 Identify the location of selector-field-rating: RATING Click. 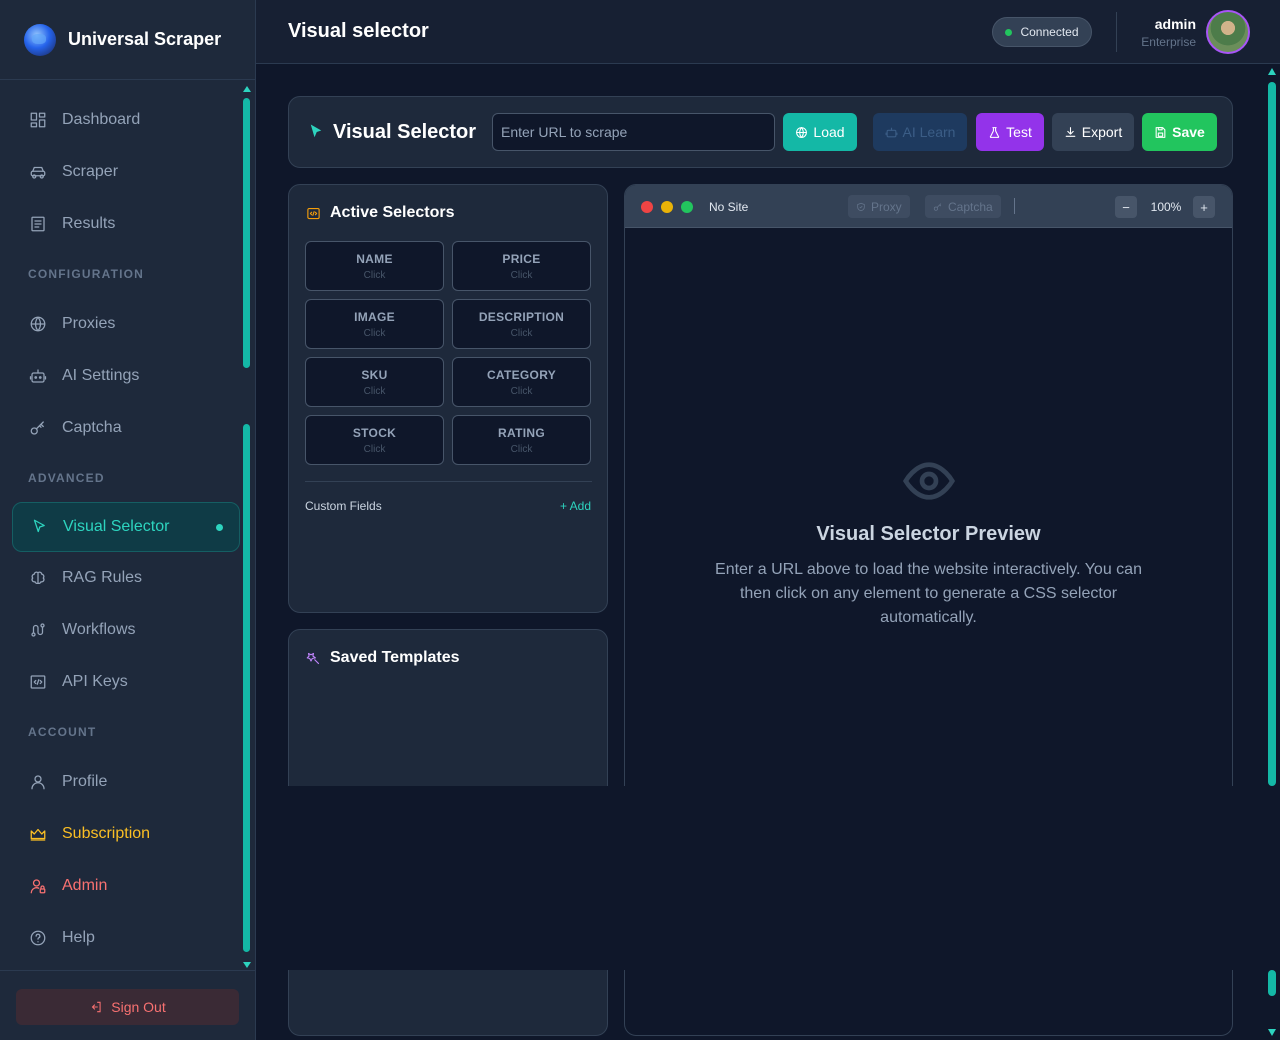
(521, 440).